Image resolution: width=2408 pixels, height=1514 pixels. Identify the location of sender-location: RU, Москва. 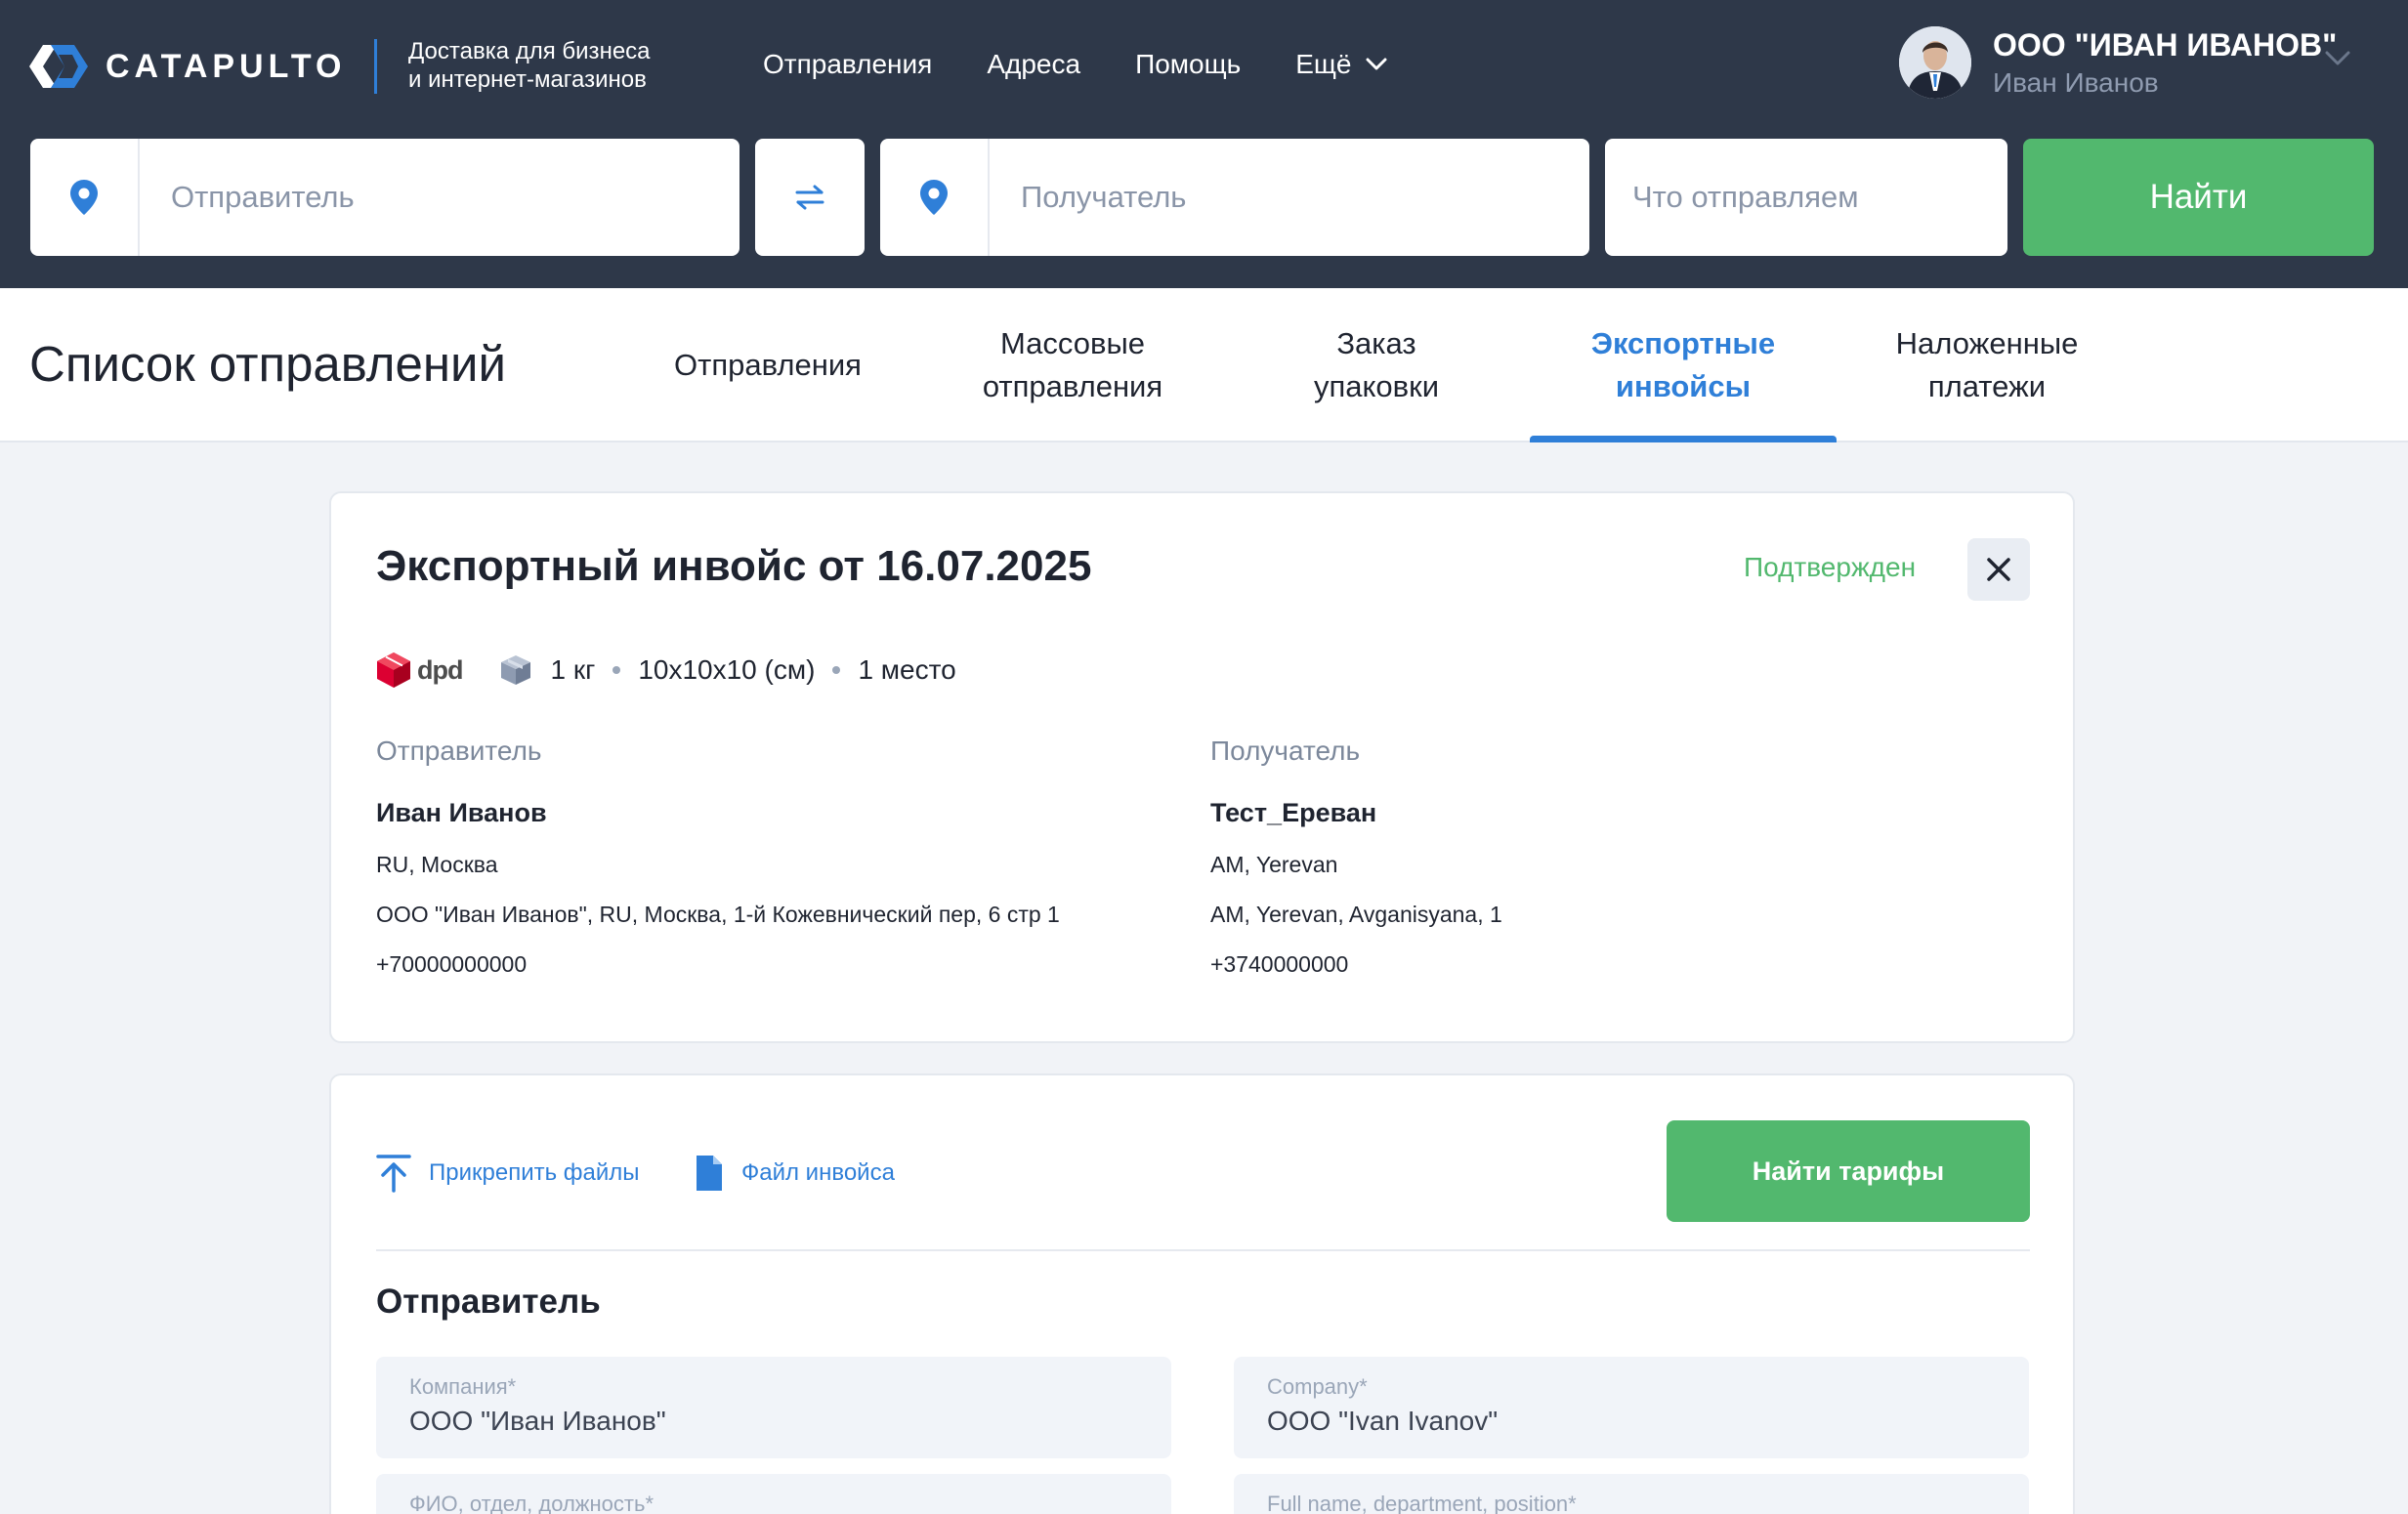
(437, 864).